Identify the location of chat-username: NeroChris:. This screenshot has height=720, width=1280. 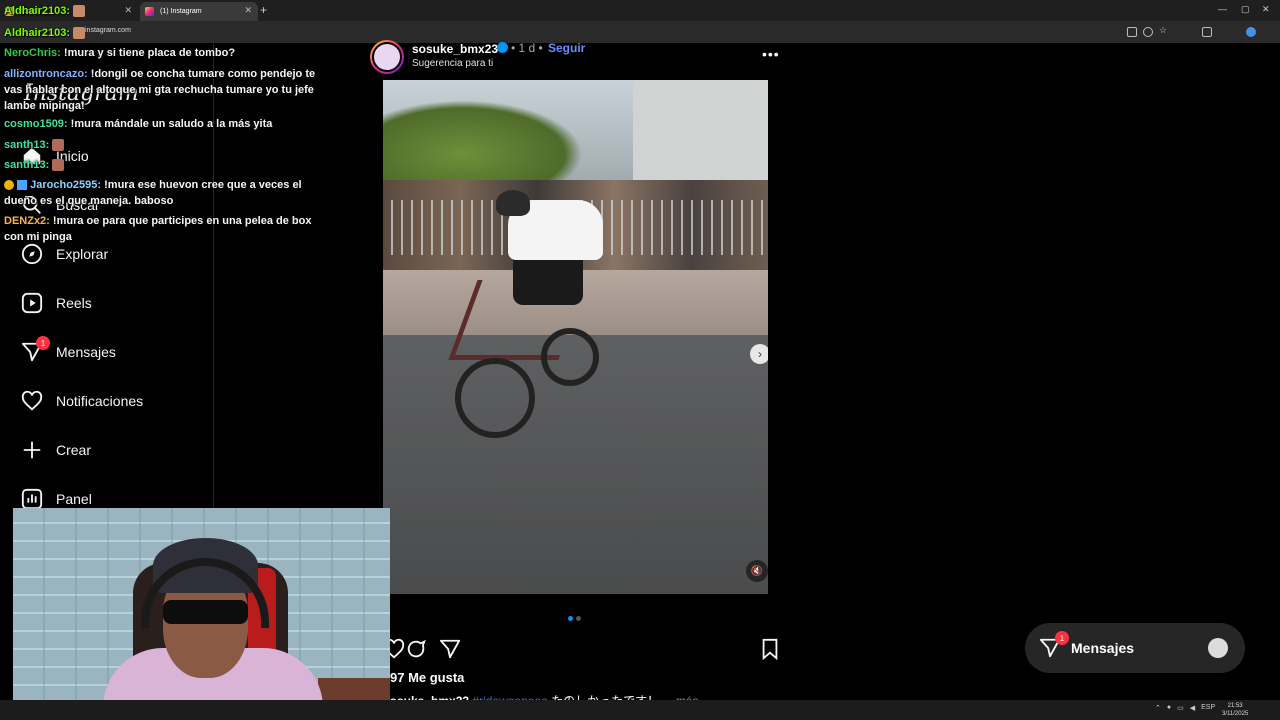
(32, 53).